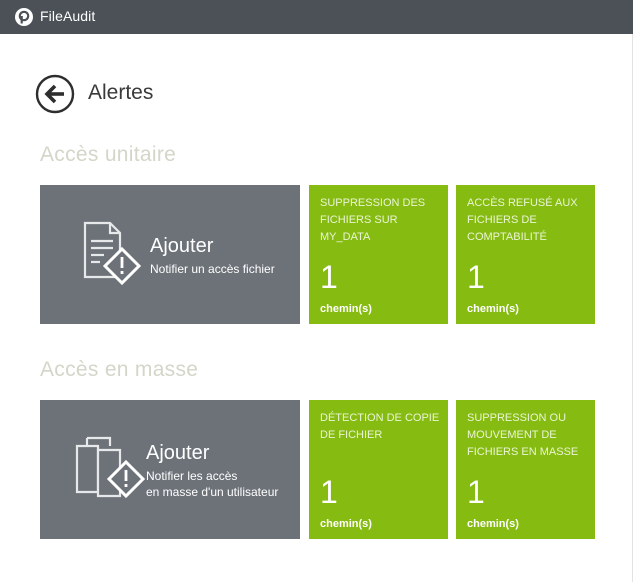 This screenshot has width=633, height=582. I want to click on section-title-mass-access: Accès en masse, so click(119, 369).